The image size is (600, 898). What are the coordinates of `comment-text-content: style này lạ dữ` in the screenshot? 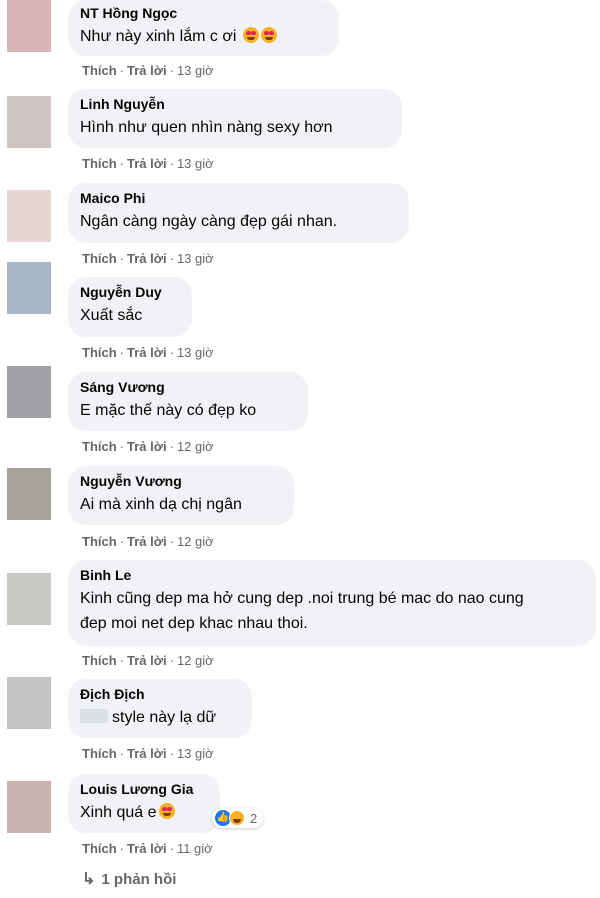 It's located at (164, 717).